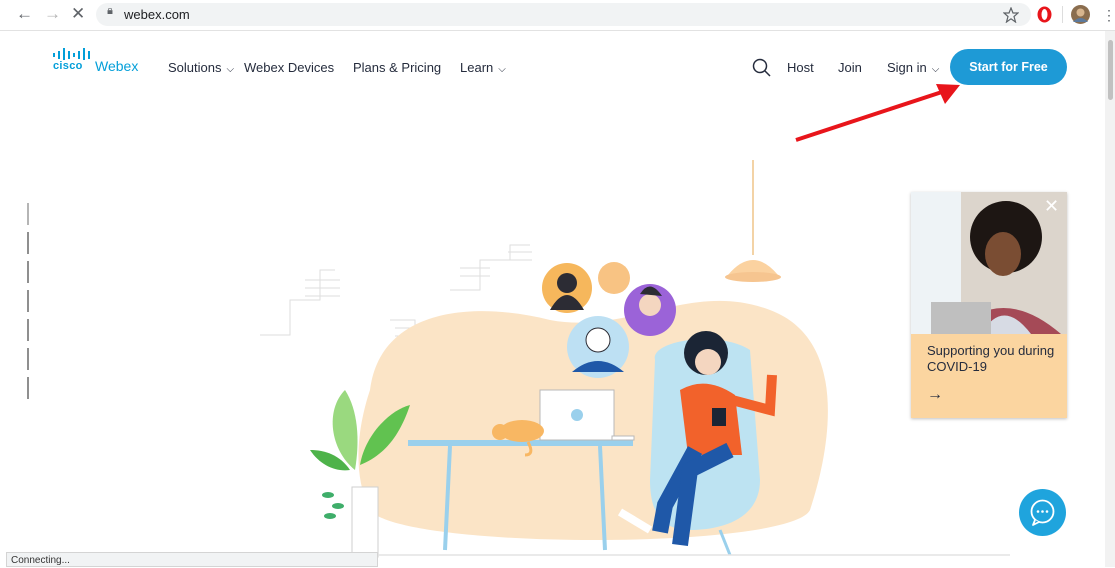  I want to click on sign-in-label: Sign in, so click(907, 67).